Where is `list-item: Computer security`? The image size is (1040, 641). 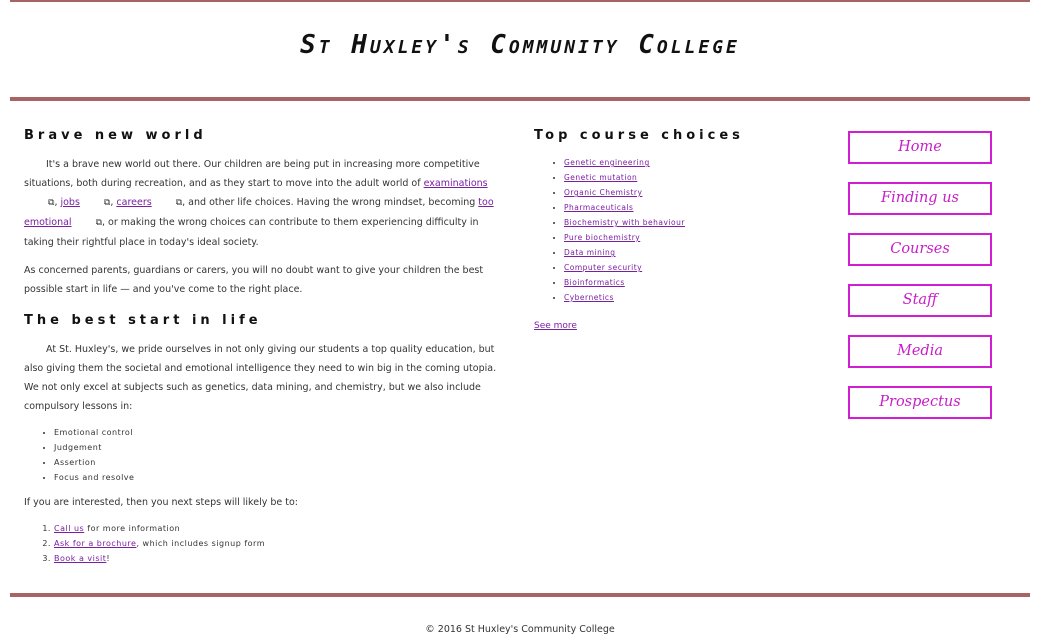 list-item: Computer security is located at coordinates (699, 267).